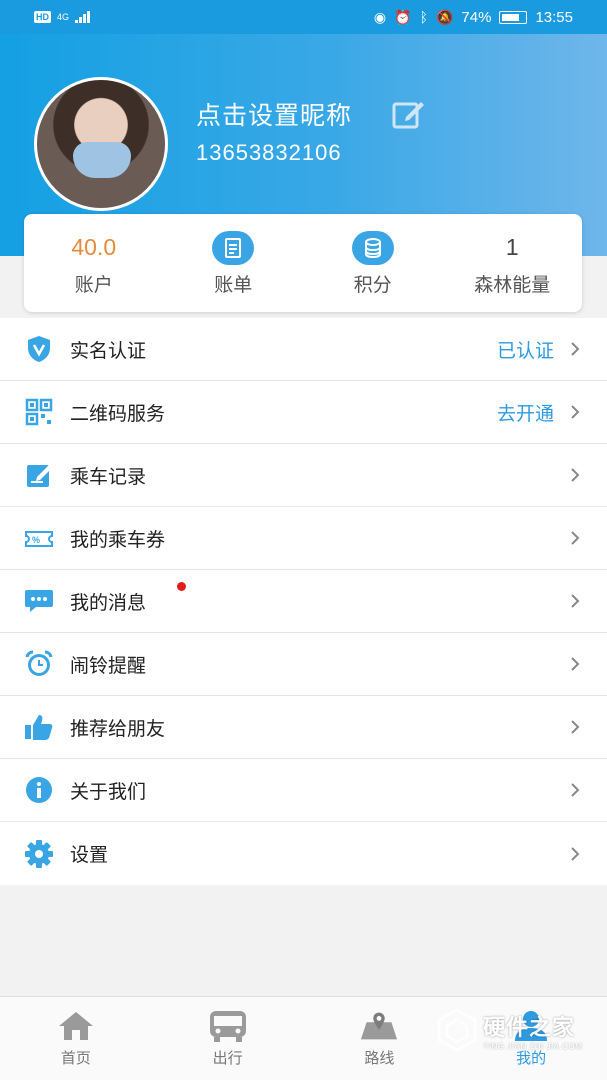 This screenshot has height=1080, width=607. Describe the element at coordinates (303, 538) in the screenshot. I see `menu-item-ride-tickets: % 我的乘车券` at that location.